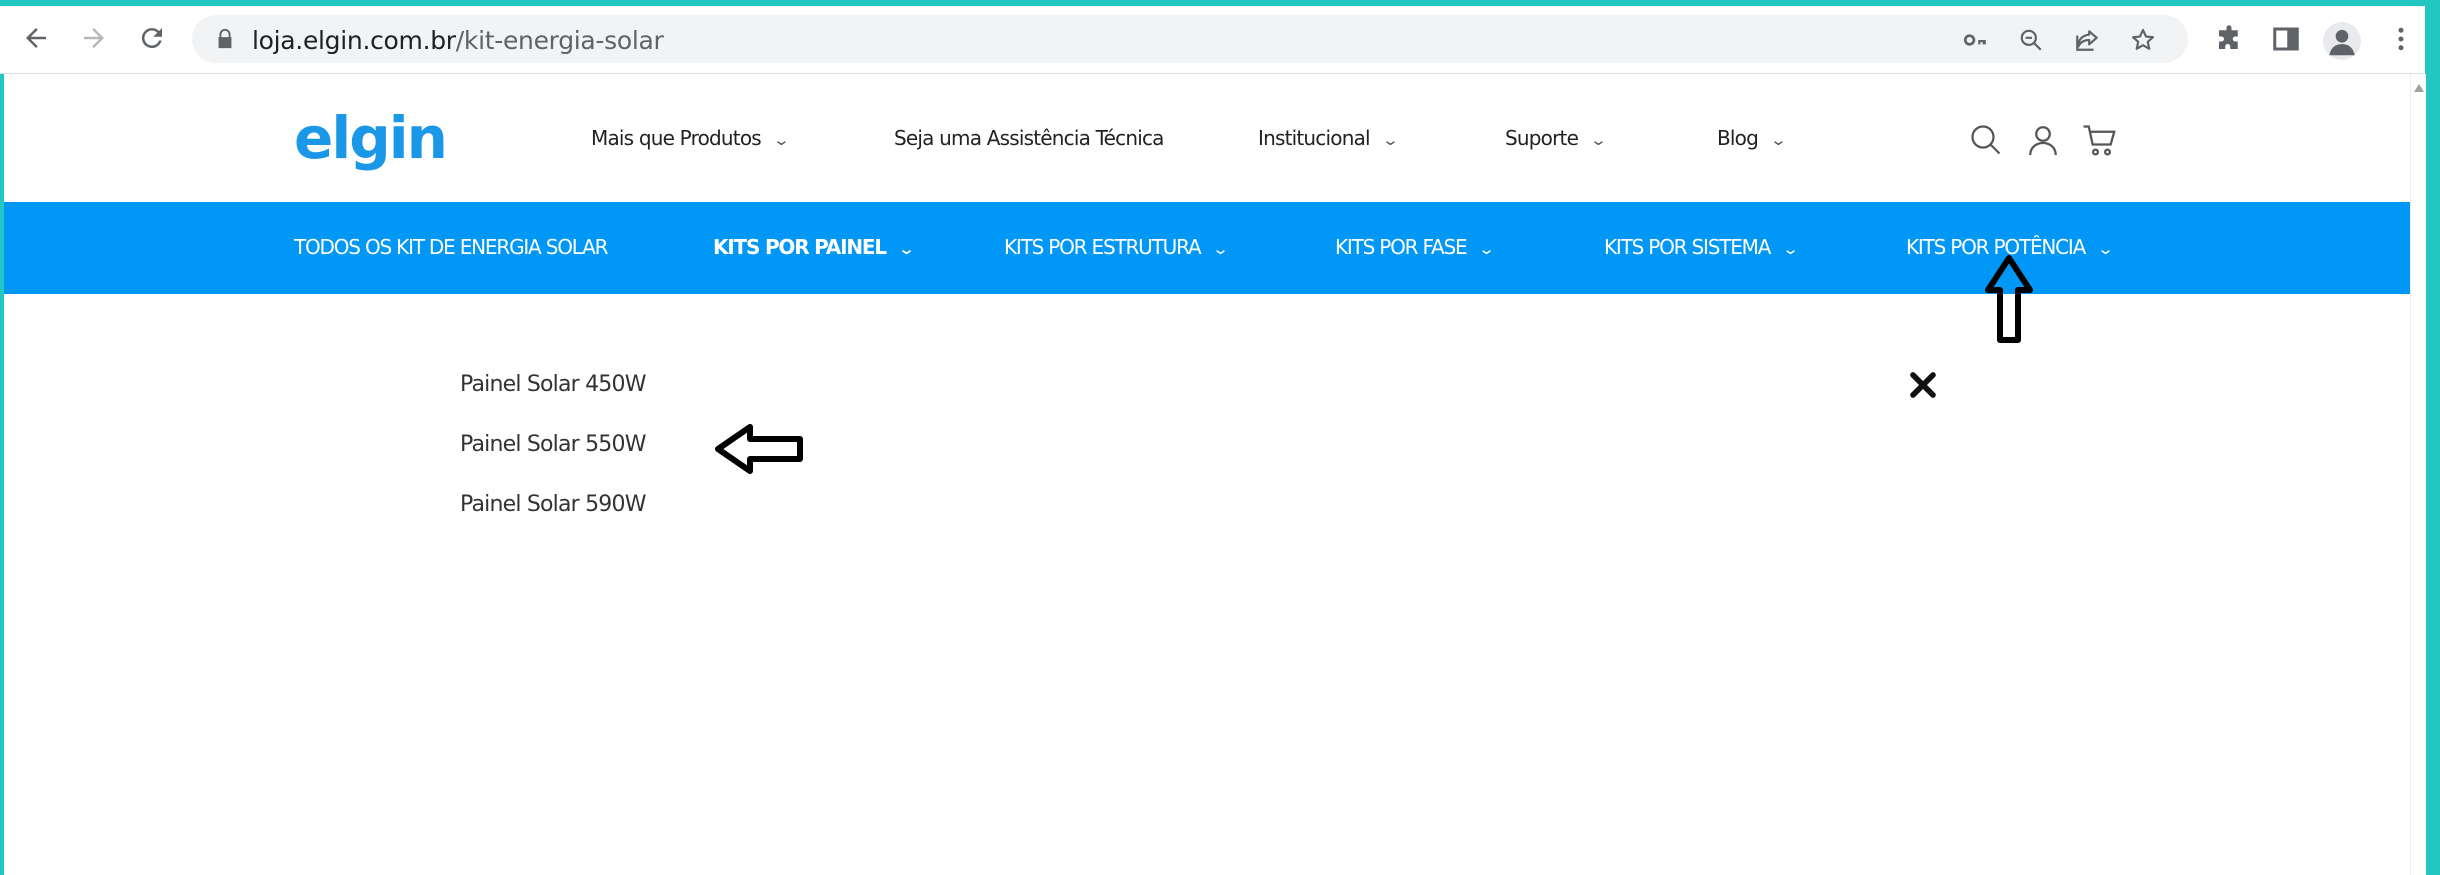 This screenshot has height=875, width=2440. I want to click on page-scrollbar, so click(2418, 474).